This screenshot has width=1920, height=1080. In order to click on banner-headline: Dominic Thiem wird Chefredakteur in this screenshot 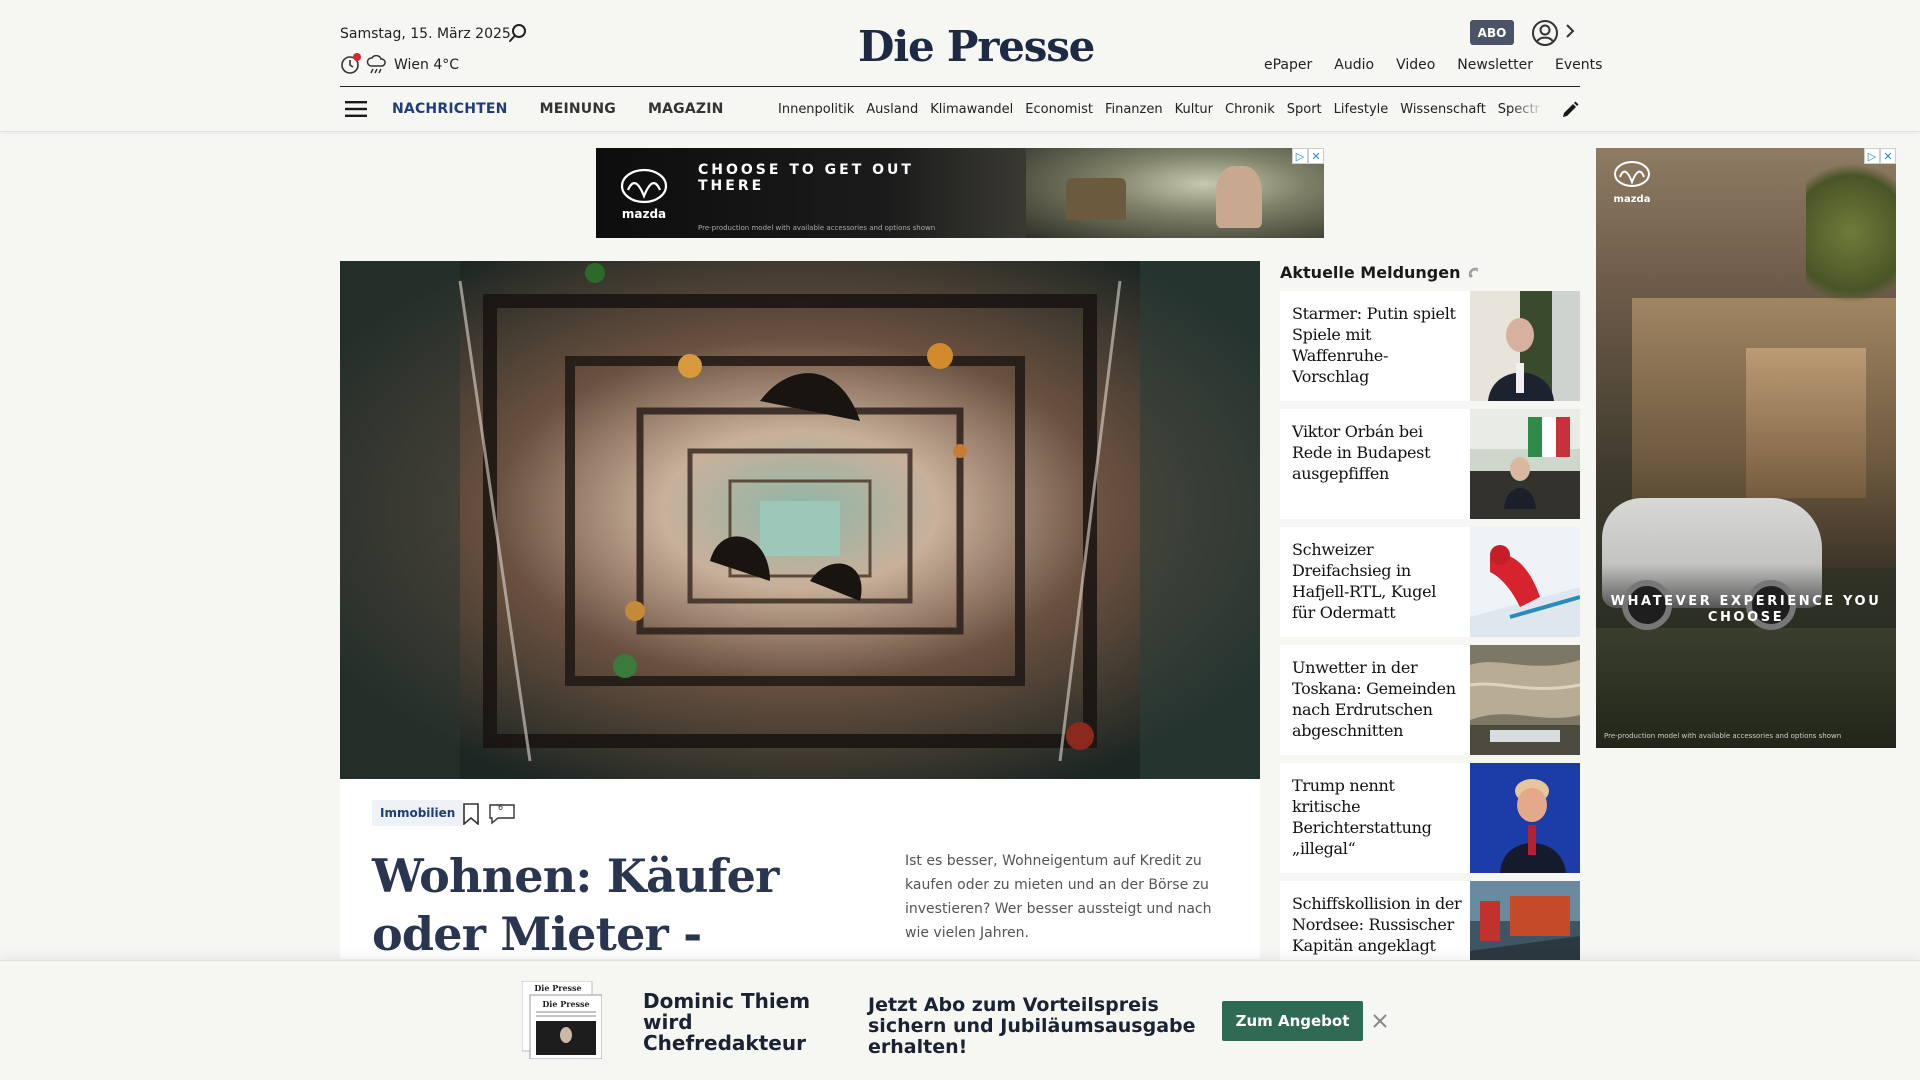, I will do `click(727, 1022)`.